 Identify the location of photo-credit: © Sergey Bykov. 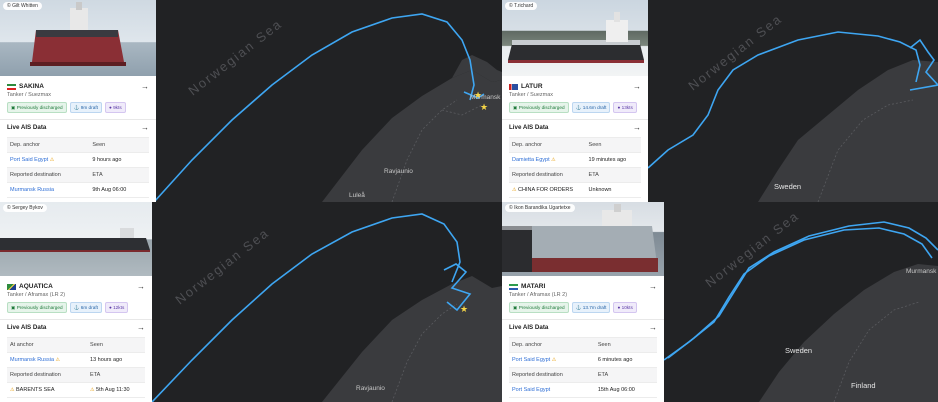
(25, 208).